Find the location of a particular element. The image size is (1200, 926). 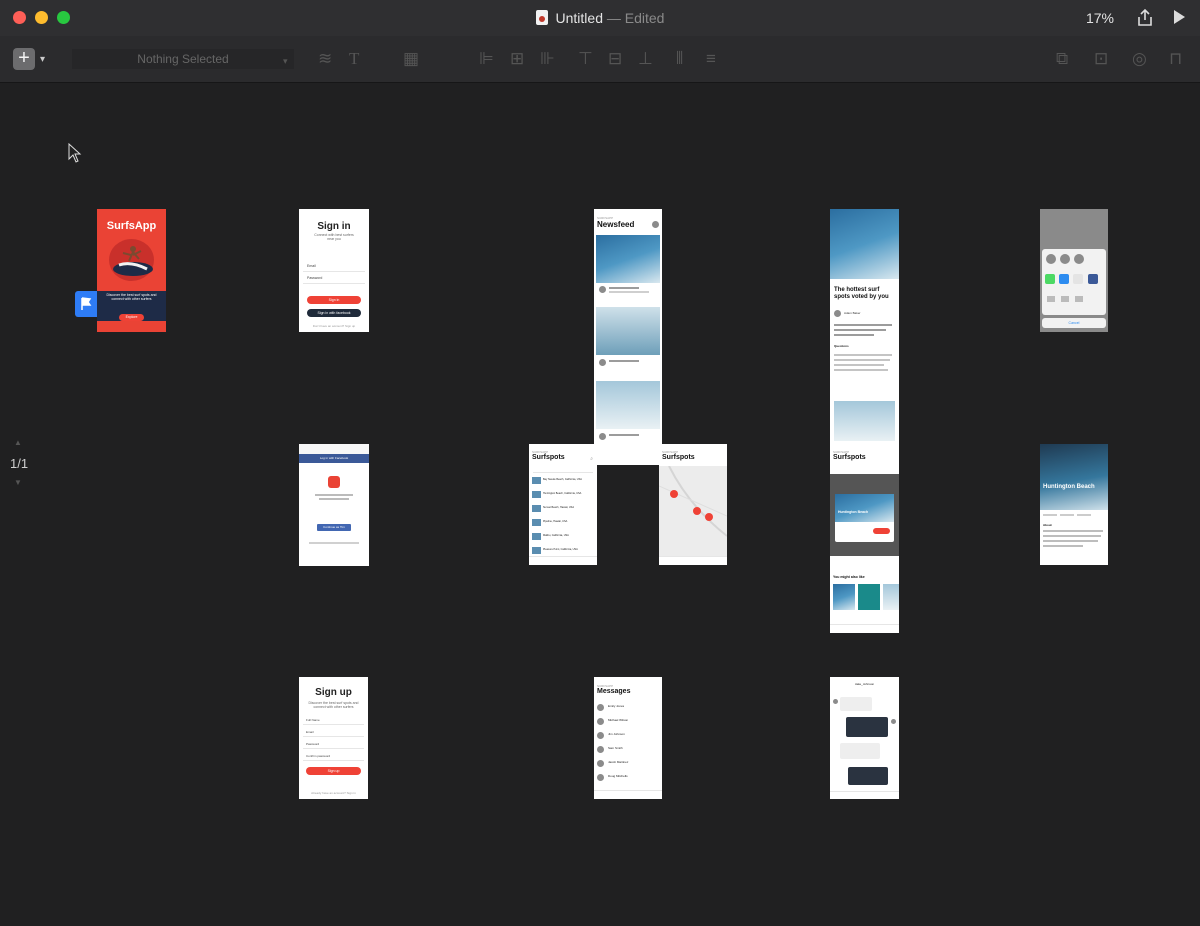

facebook-bar: Log in with Facebook is located at coordinates (334, 458).